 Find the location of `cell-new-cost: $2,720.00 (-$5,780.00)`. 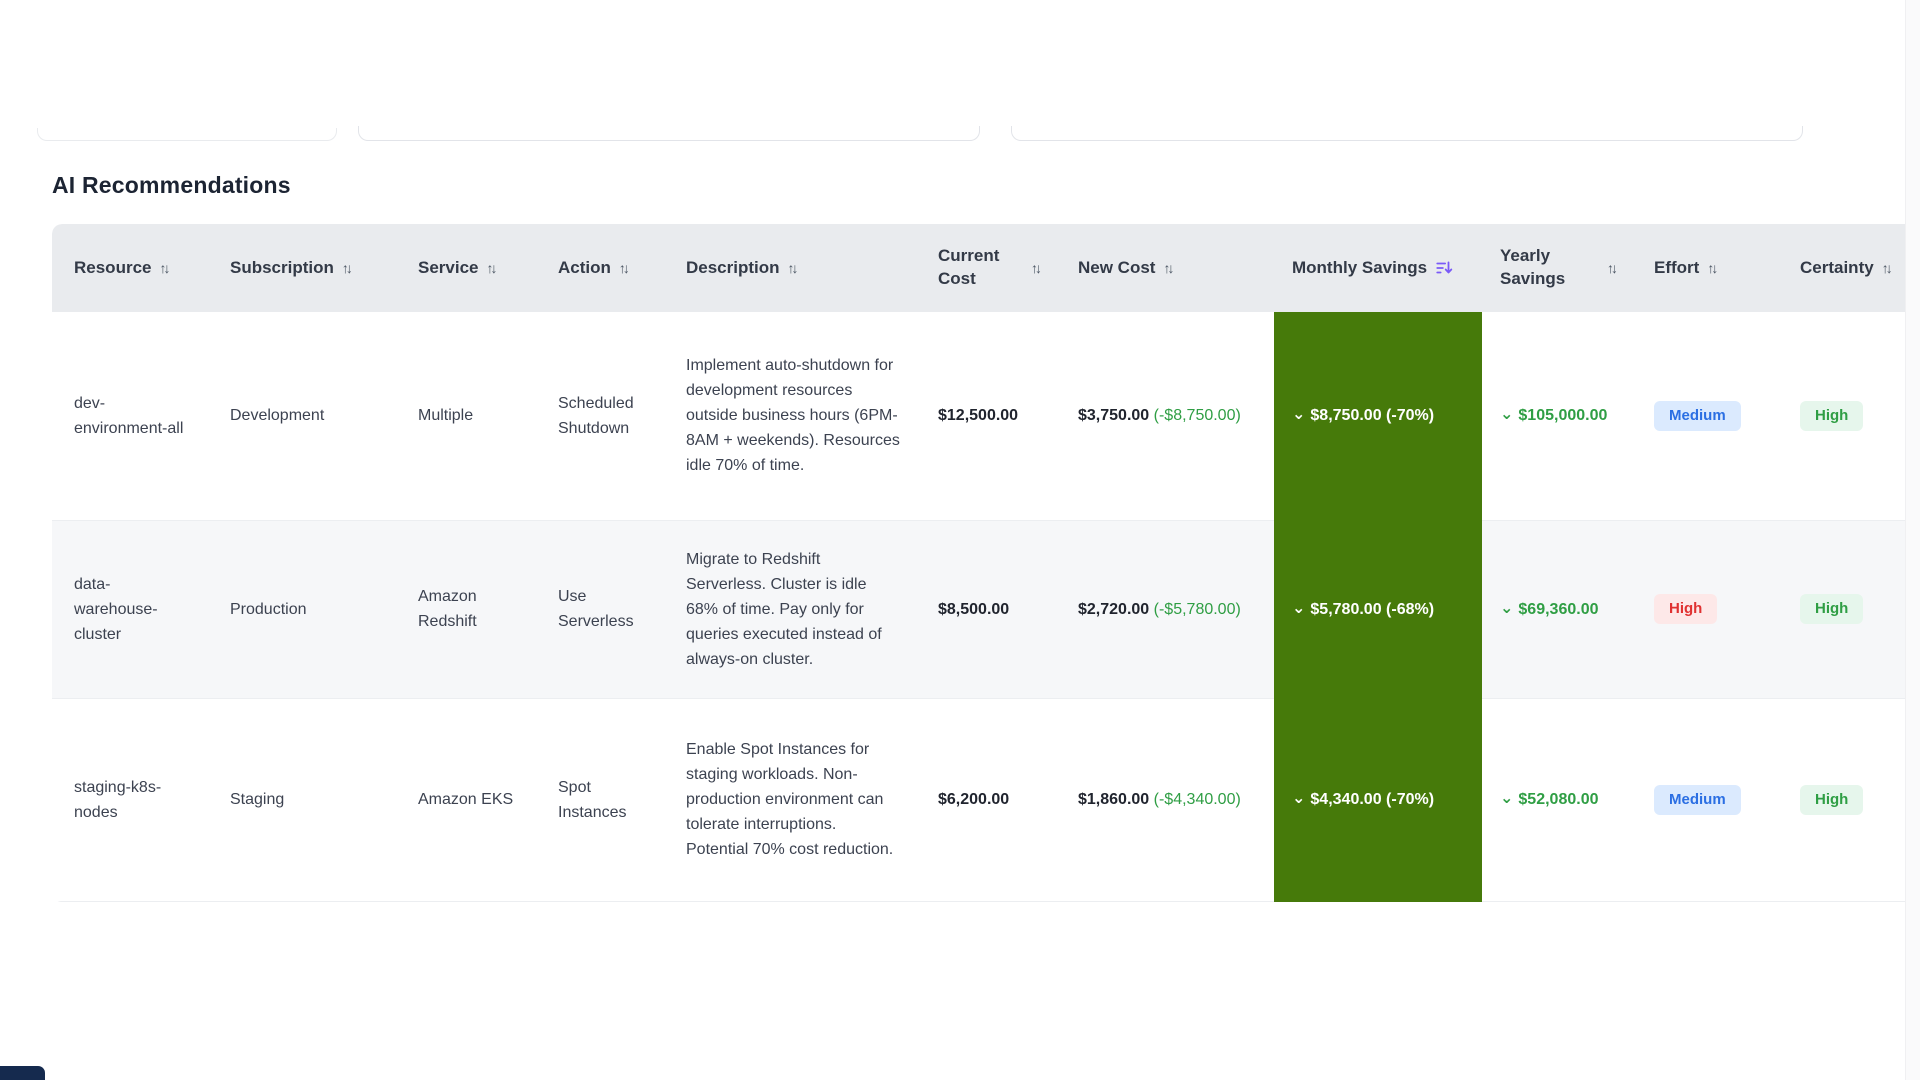

cell-new-cost: $2,720.00 (-$5,780.00) is located at coordinates (1167, 609).